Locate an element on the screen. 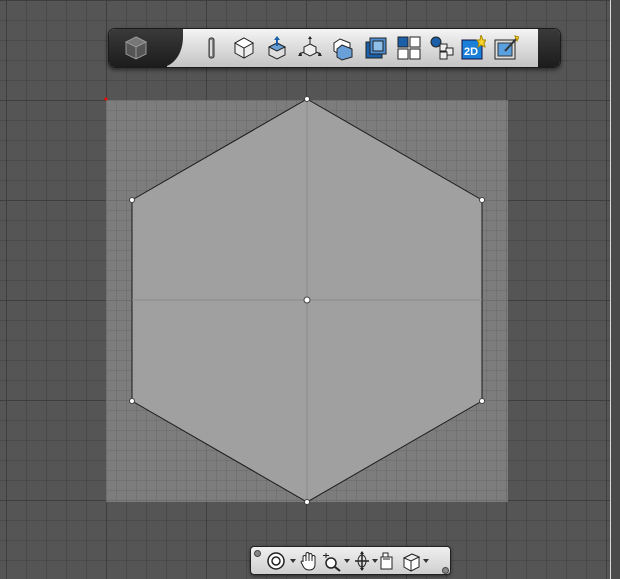  fit-caret-icon is located at coordinates (375, 561).